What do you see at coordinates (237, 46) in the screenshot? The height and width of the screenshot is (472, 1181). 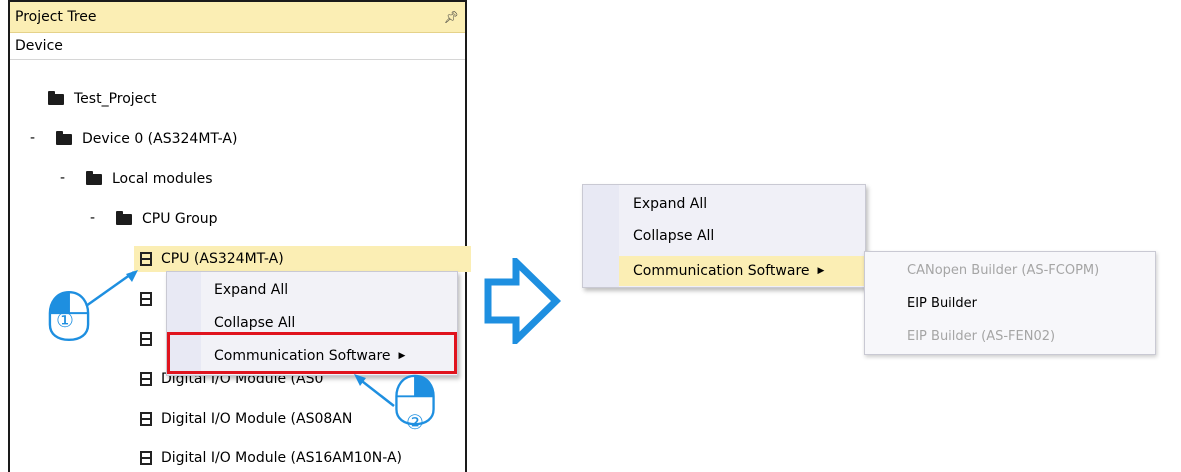 I see `device-tab: Device` at bounding box center [237, 46].